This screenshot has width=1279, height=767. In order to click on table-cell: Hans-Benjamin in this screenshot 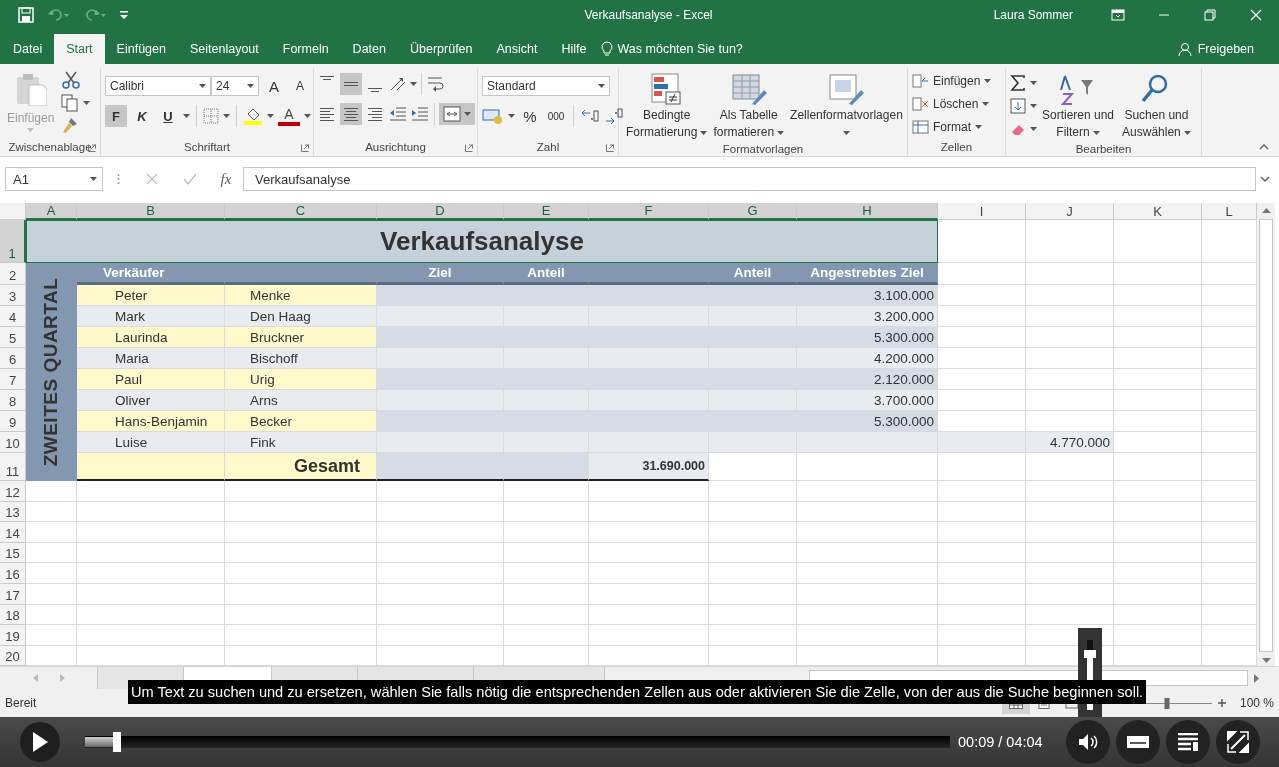, I will do `click(151, 421)`.